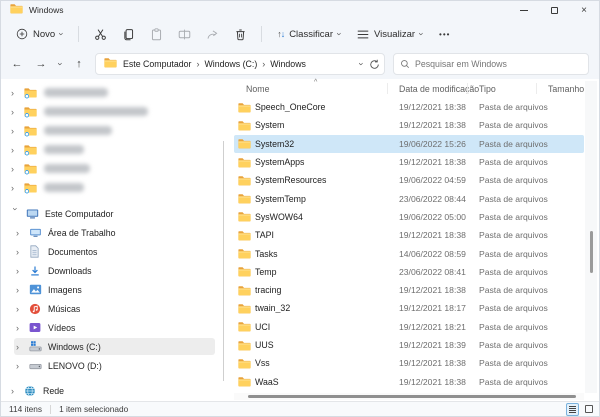 Image resolution: width=600 pixels, height=417 pixels. Describe the element at coordinates (374, 64) in the screenshot. I see `refresh-icon` at that location.